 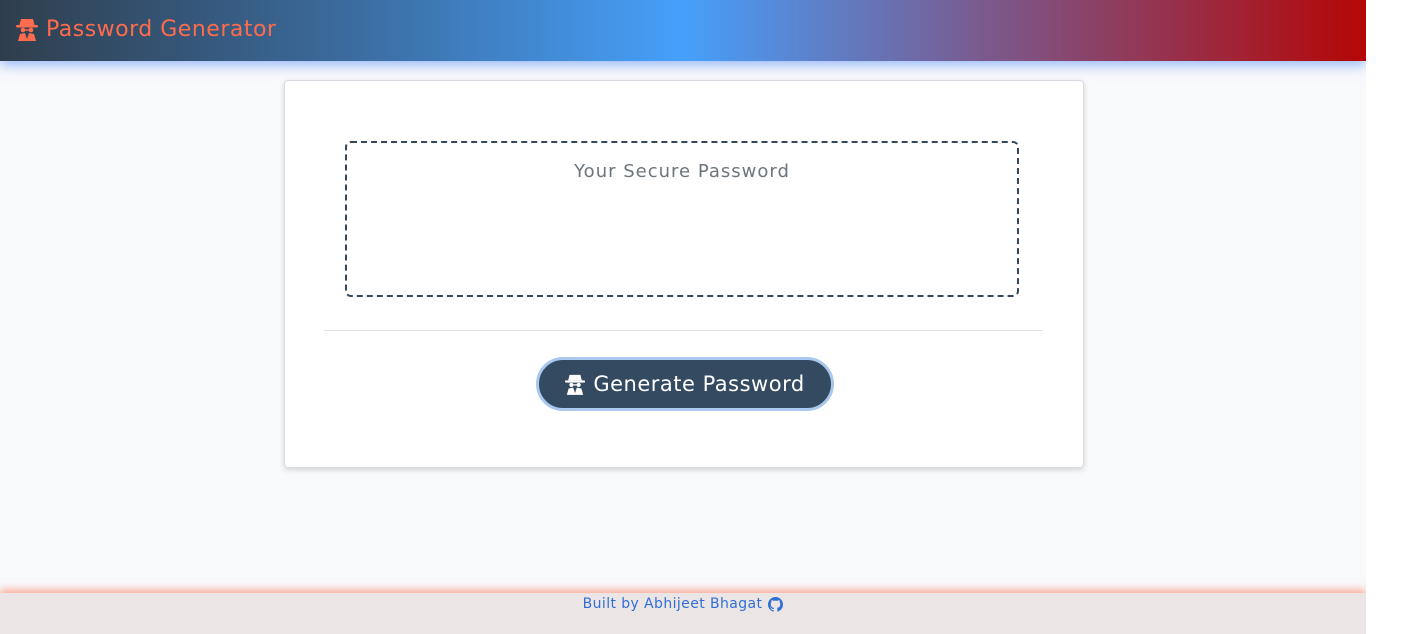 I want to click on generate-password-button: Generate Password, so click(x=685, y=384).